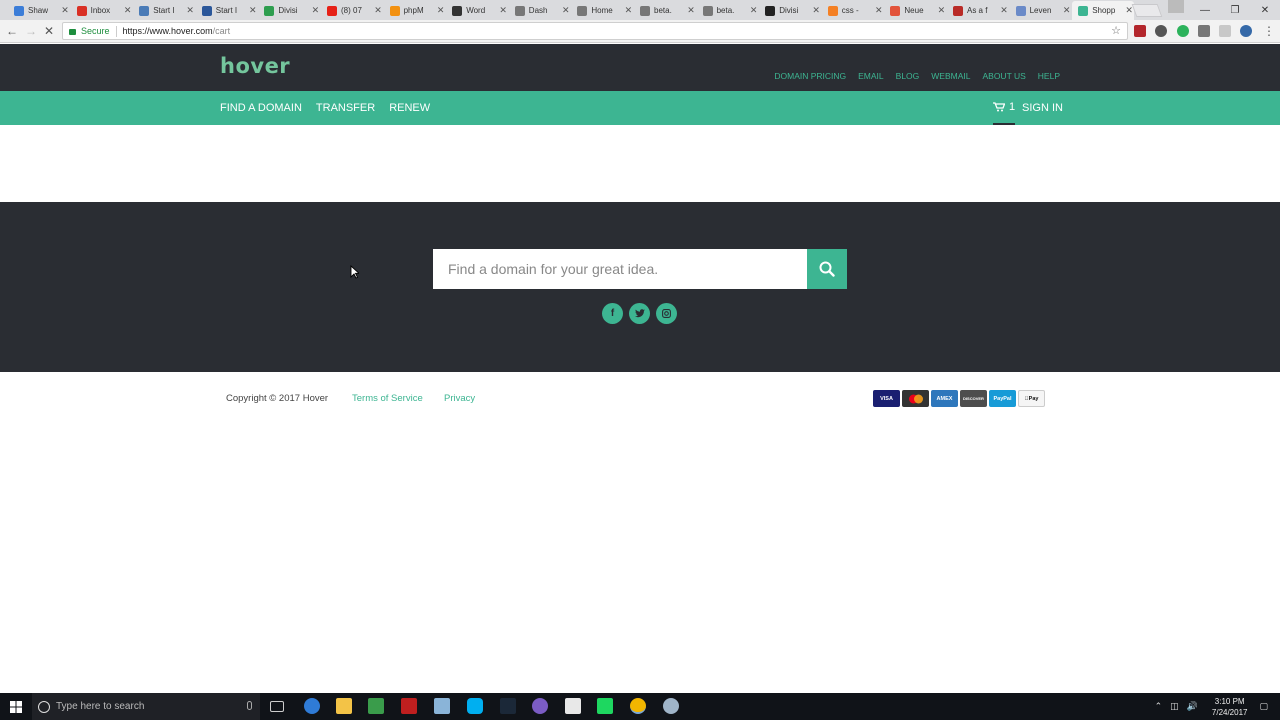 Image resolution: width=1280 pixels, height=720 pixels. What do you see at coordinates (915, 10) in the screenshot?
I see `browser-tab: Neue ✕` at bounding box center [915, 10].